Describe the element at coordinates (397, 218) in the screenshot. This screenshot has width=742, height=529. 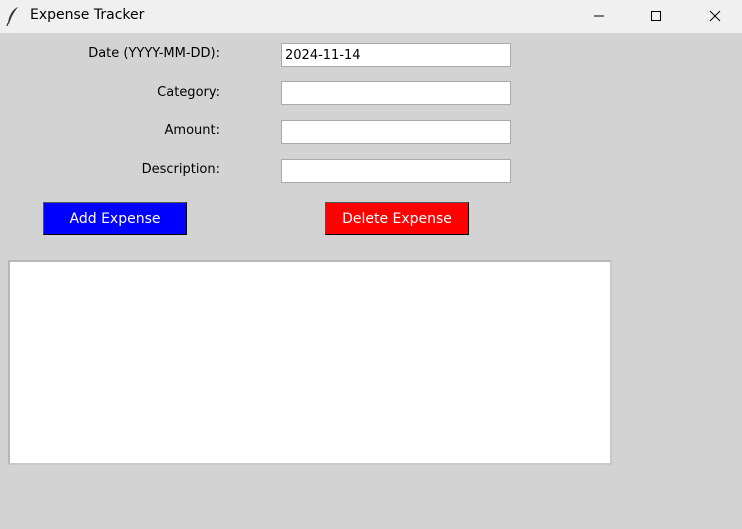
I see `delete-expense-button: Delete Expense` at that location.